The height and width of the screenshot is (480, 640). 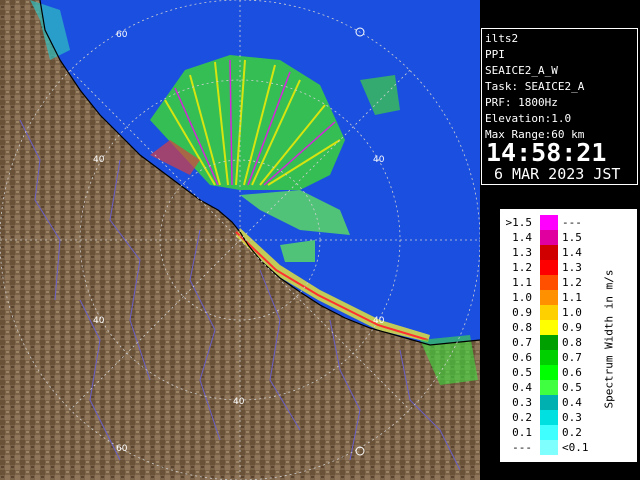 I want to click on legend-lower-bound: 0.8, so click(x=522, y=327).